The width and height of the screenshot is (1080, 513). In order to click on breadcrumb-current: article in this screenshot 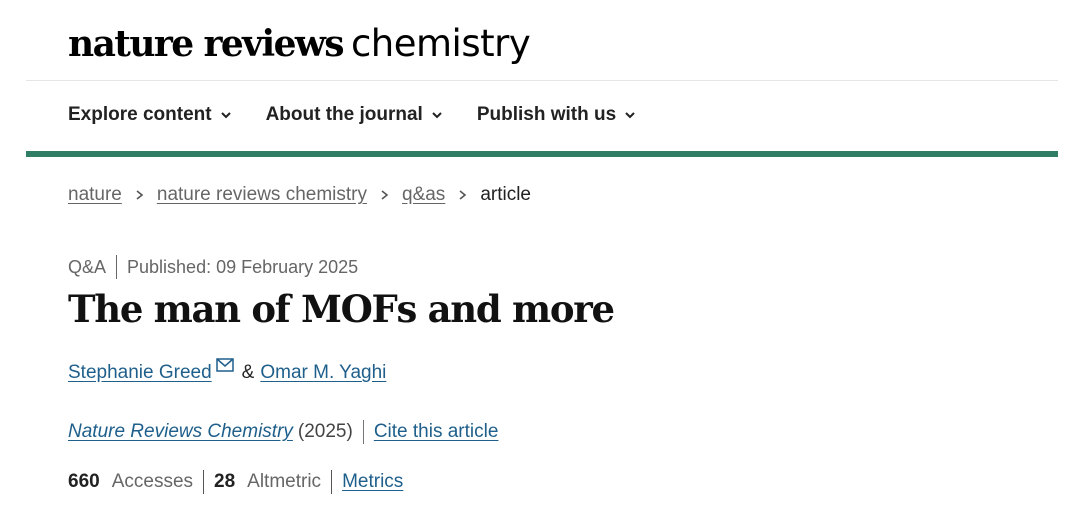, I will do `click(505, 194)`.